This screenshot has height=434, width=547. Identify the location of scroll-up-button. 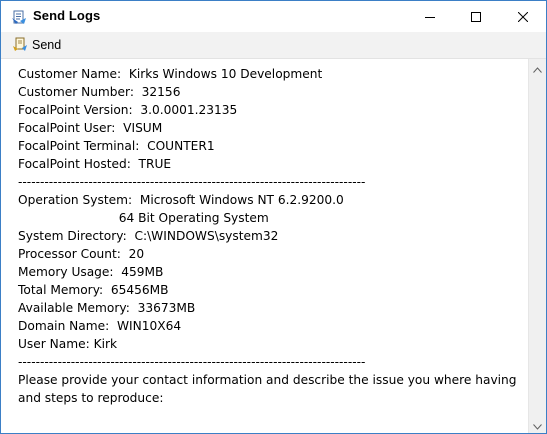
(537, 67).